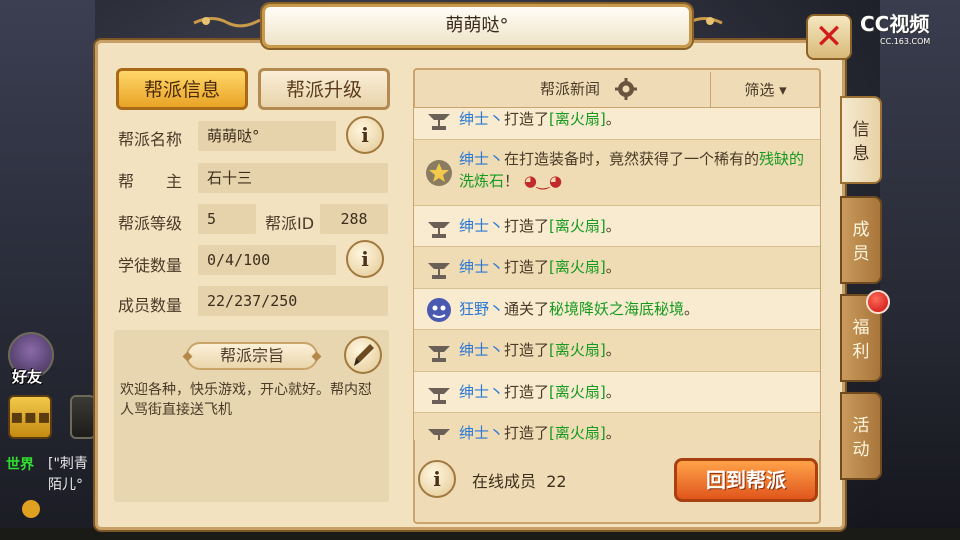 The height and width of the screenshot is (540, 960). I want to click on star-icon, so click(439, 173).